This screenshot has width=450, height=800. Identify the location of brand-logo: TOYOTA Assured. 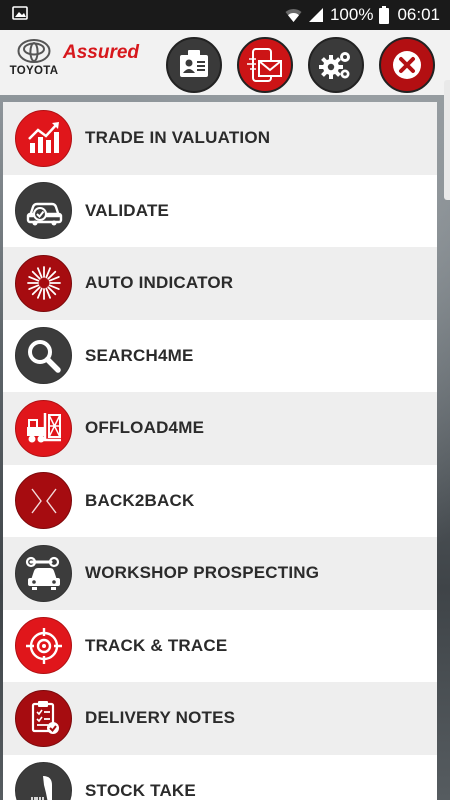
(86, 63).